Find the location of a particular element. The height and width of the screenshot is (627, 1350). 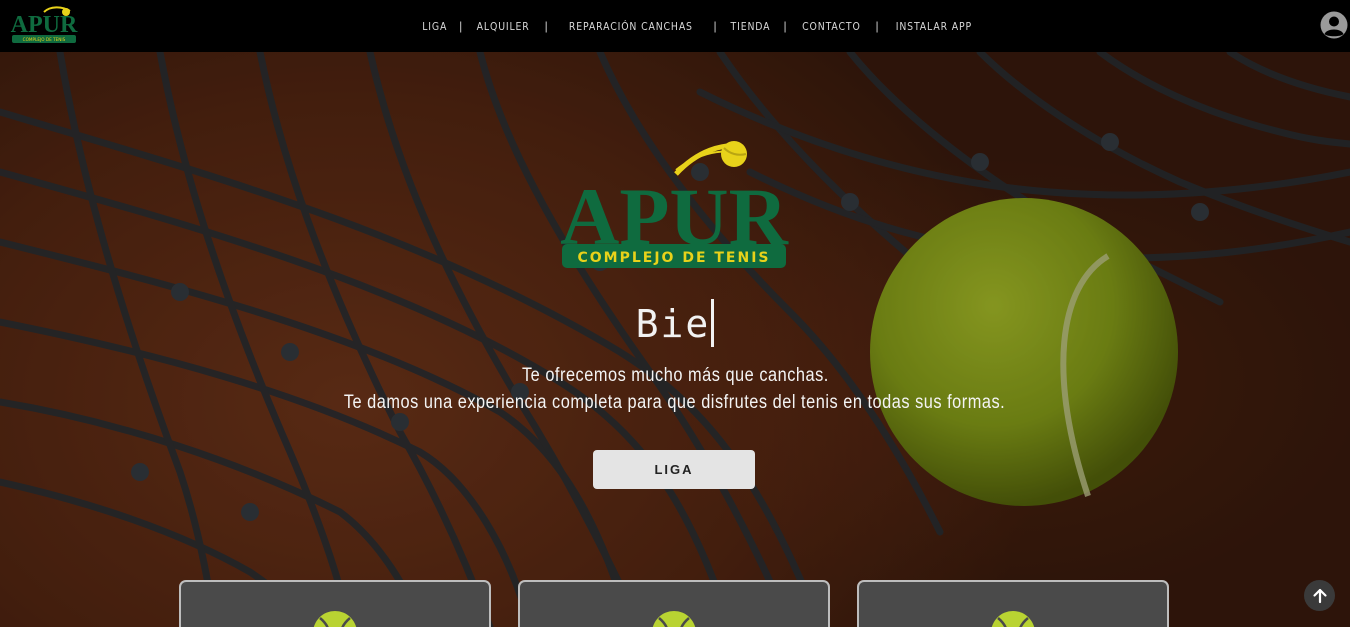

text-cursor is located at coordinates (713, 322).